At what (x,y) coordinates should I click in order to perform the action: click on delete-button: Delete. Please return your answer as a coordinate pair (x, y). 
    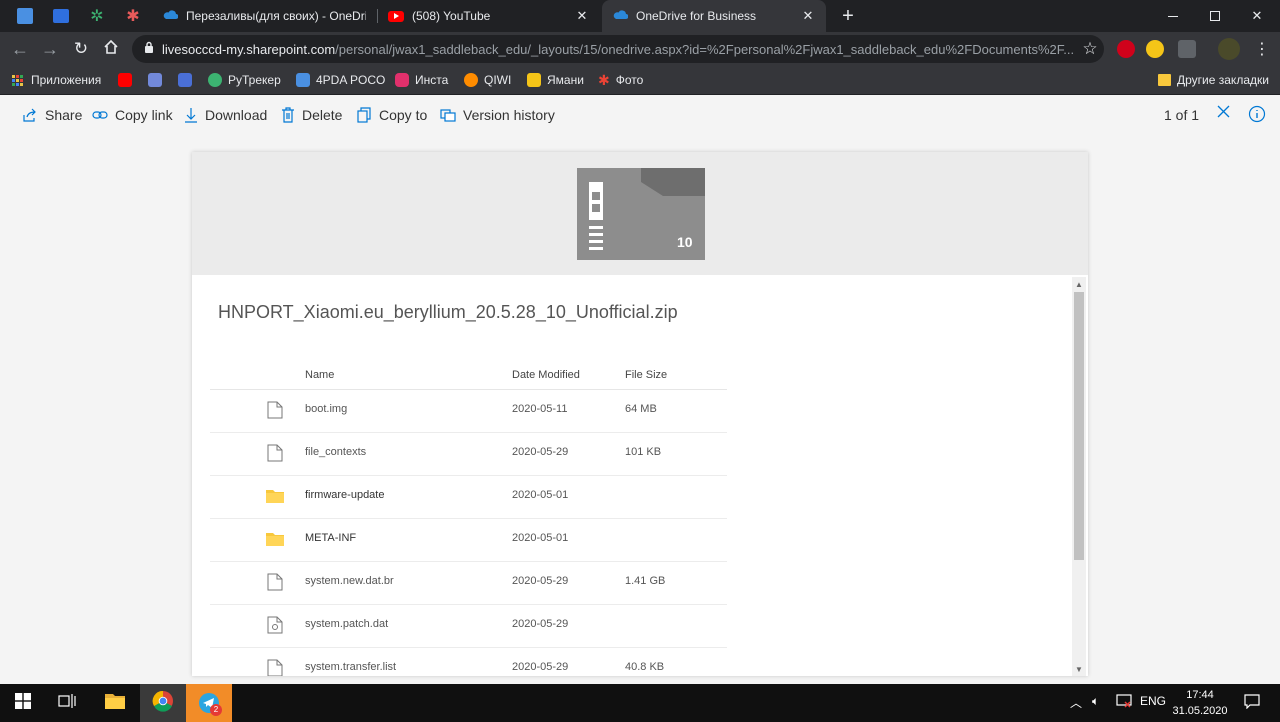
    Looking at the image, I should click on (311, 115).